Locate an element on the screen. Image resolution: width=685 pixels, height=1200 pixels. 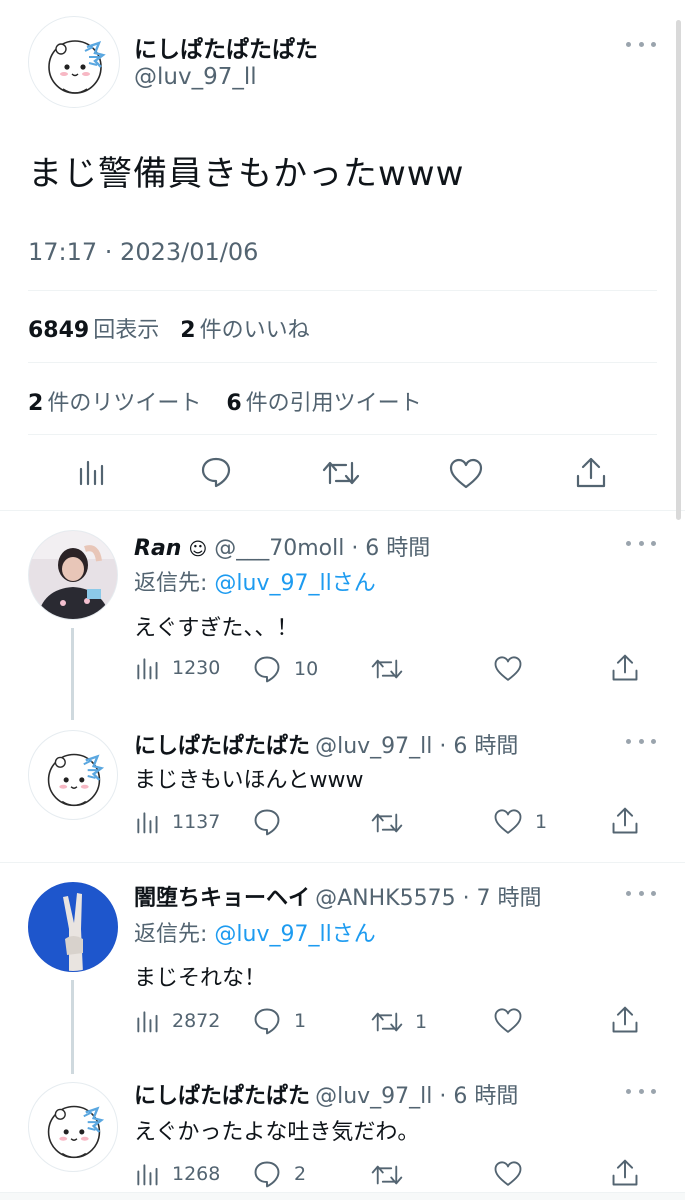
reply-display-name: 闇堕ちキョーヘイ is located at coordinates (222, 898).